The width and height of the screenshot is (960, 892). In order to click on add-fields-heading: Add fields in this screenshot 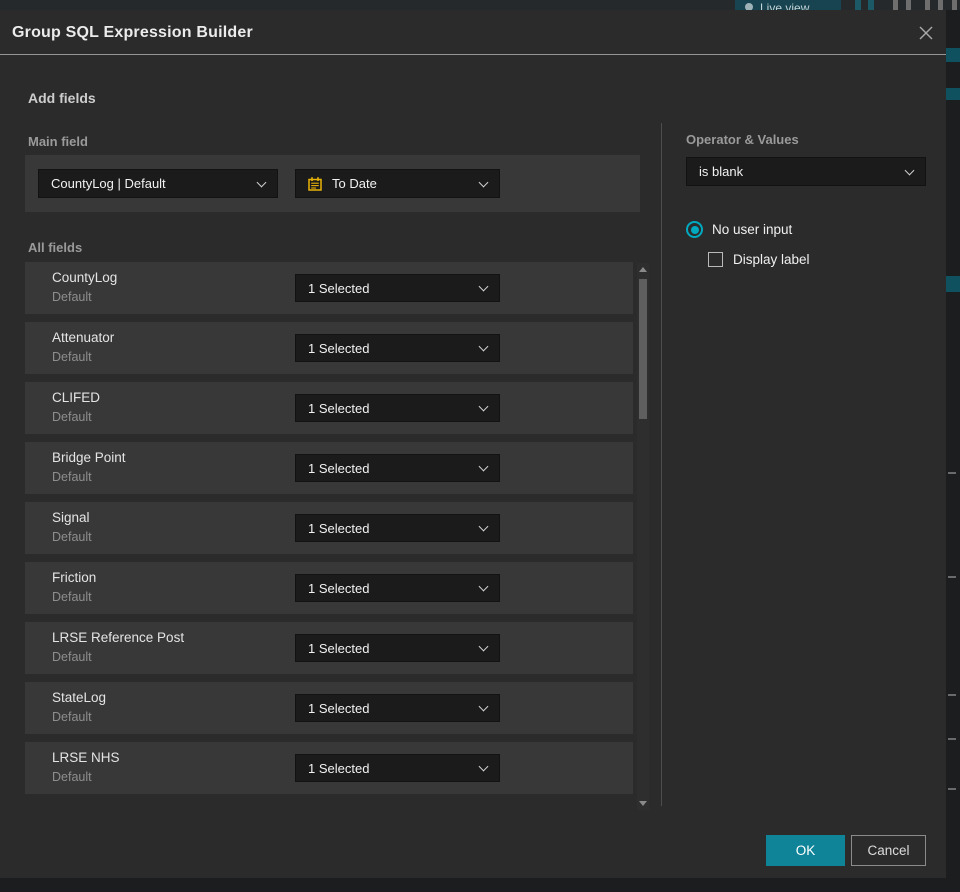, I will do `click(62, 98)`.